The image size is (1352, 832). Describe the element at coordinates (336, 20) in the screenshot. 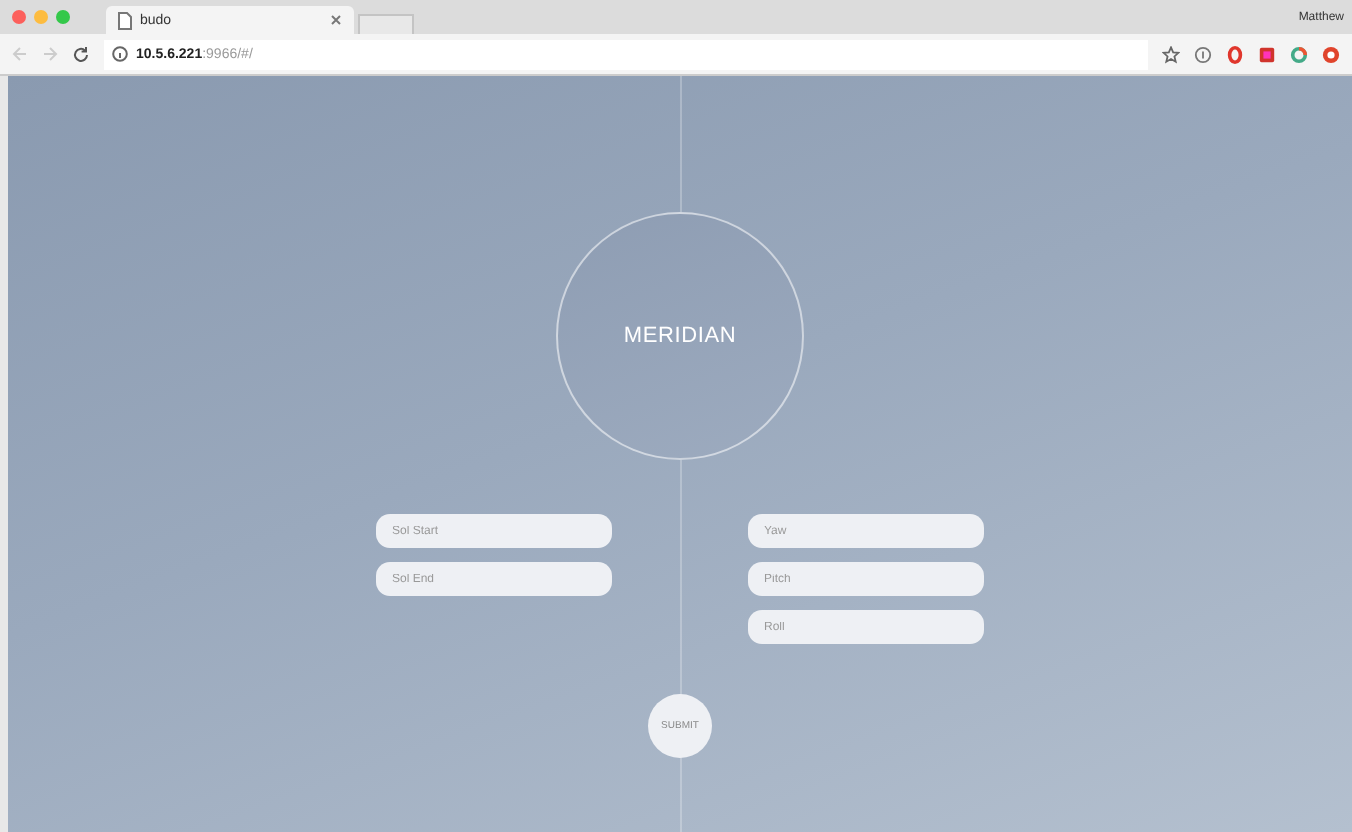

I see `close-tab-icon` at that location.